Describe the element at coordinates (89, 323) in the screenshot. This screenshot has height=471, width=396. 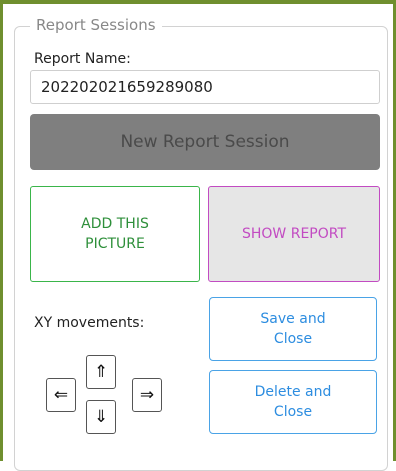
I see `xy-movements-label: XY movements:` at that location.